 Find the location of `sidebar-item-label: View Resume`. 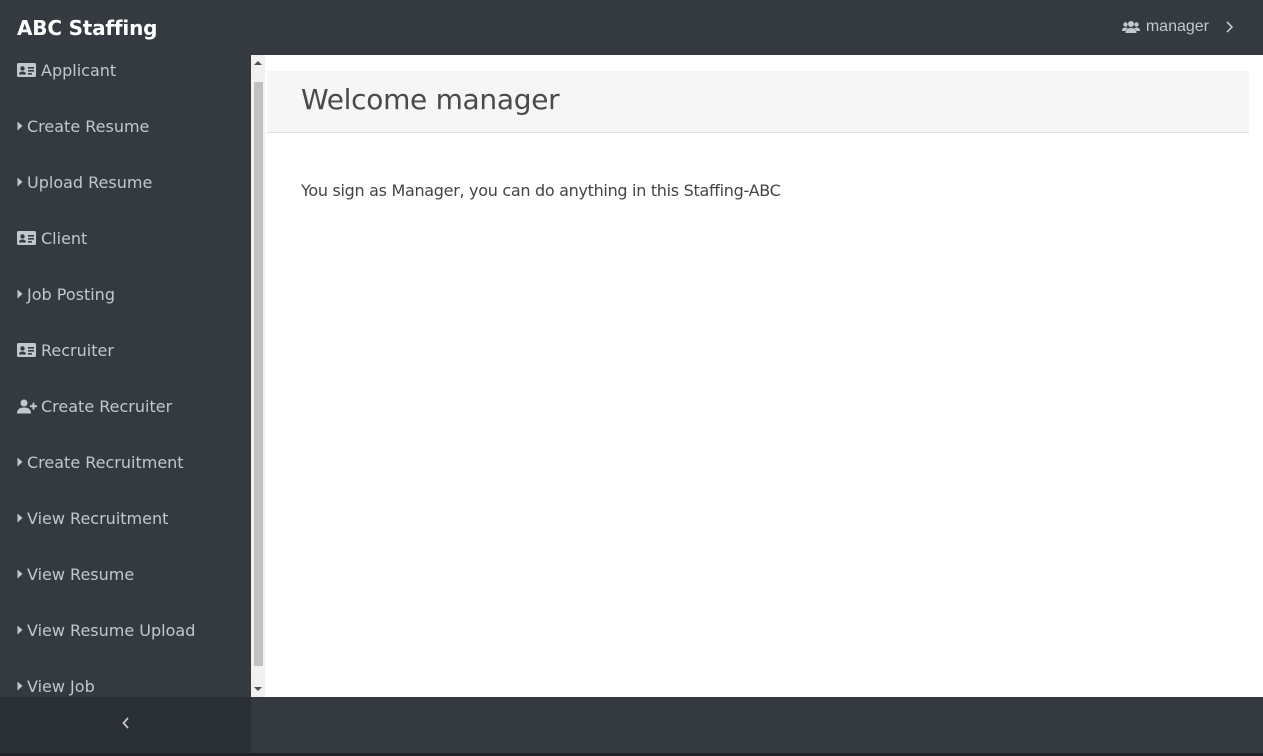

sidebar-item-label: View Resume is located at coordinates (81, 574).